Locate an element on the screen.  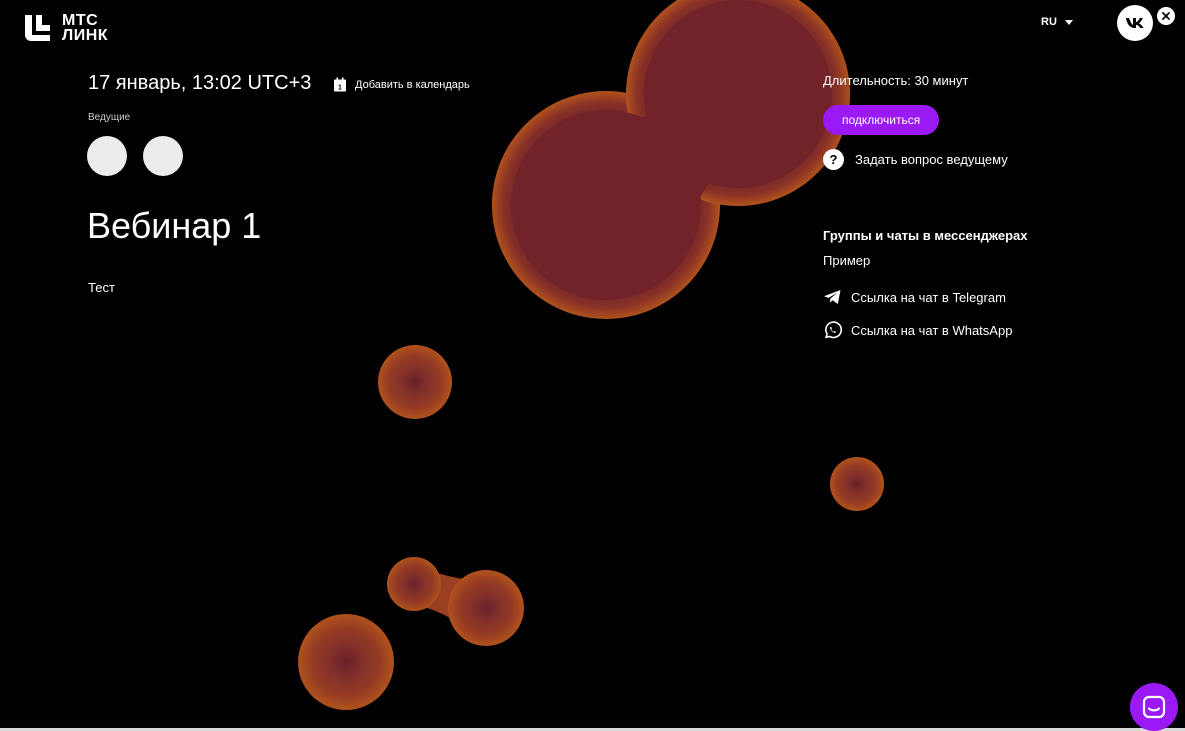
support-chat-button is located at coordinates (1154, 707).